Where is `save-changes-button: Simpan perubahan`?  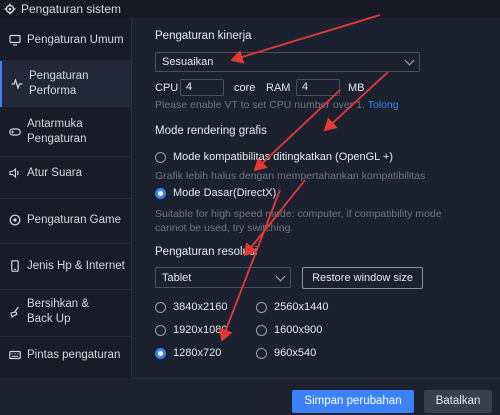 save-changes-button: Simpan perubahan is located at coordinates (353, 401).